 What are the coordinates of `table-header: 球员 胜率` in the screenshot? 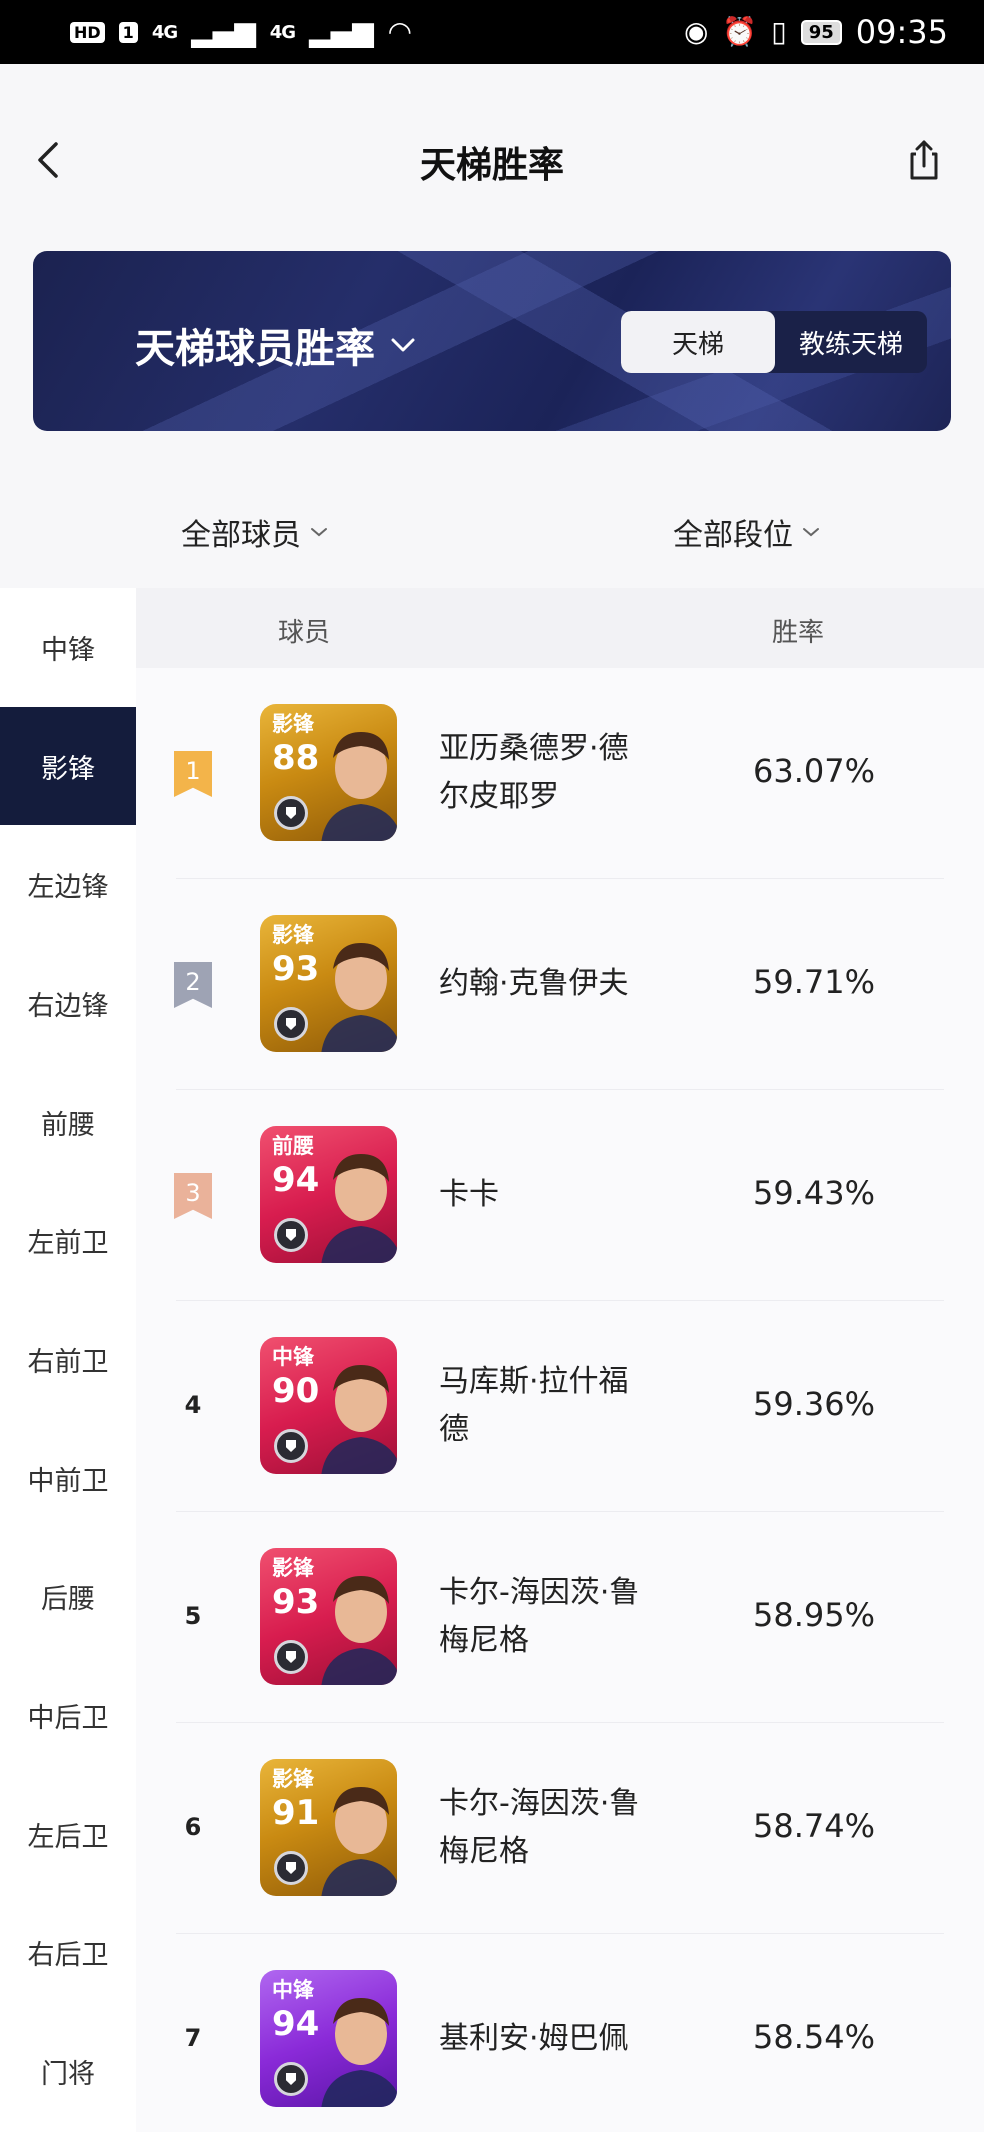 It's located at (560, 628).